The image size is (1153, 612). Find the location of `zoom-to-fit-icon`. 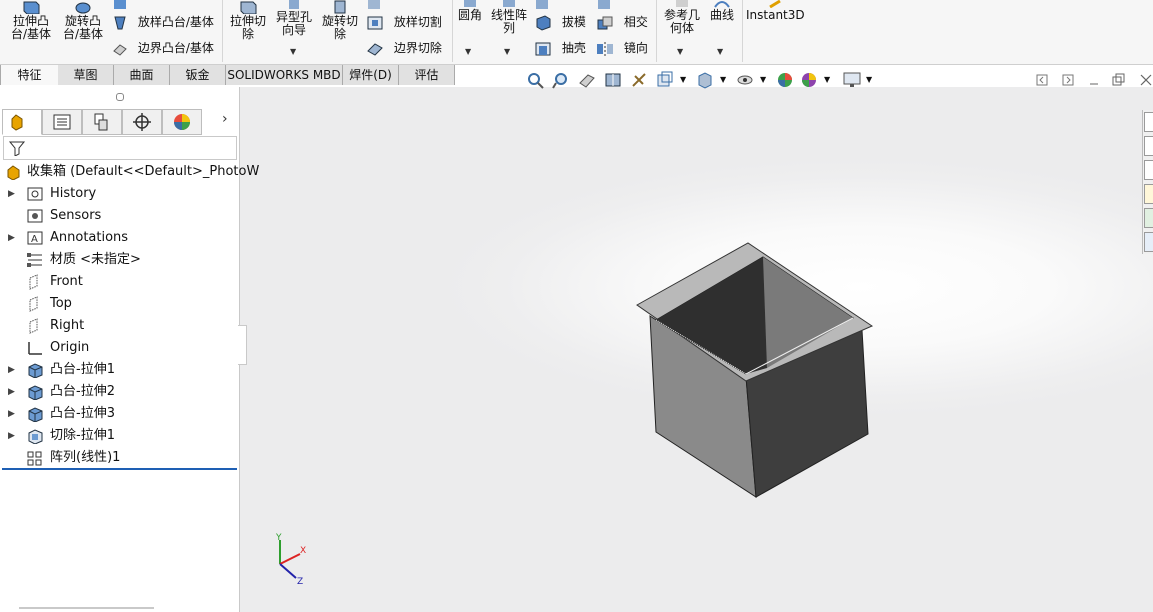

zoom-to-fit-icon is located at coordinates (535, 80).